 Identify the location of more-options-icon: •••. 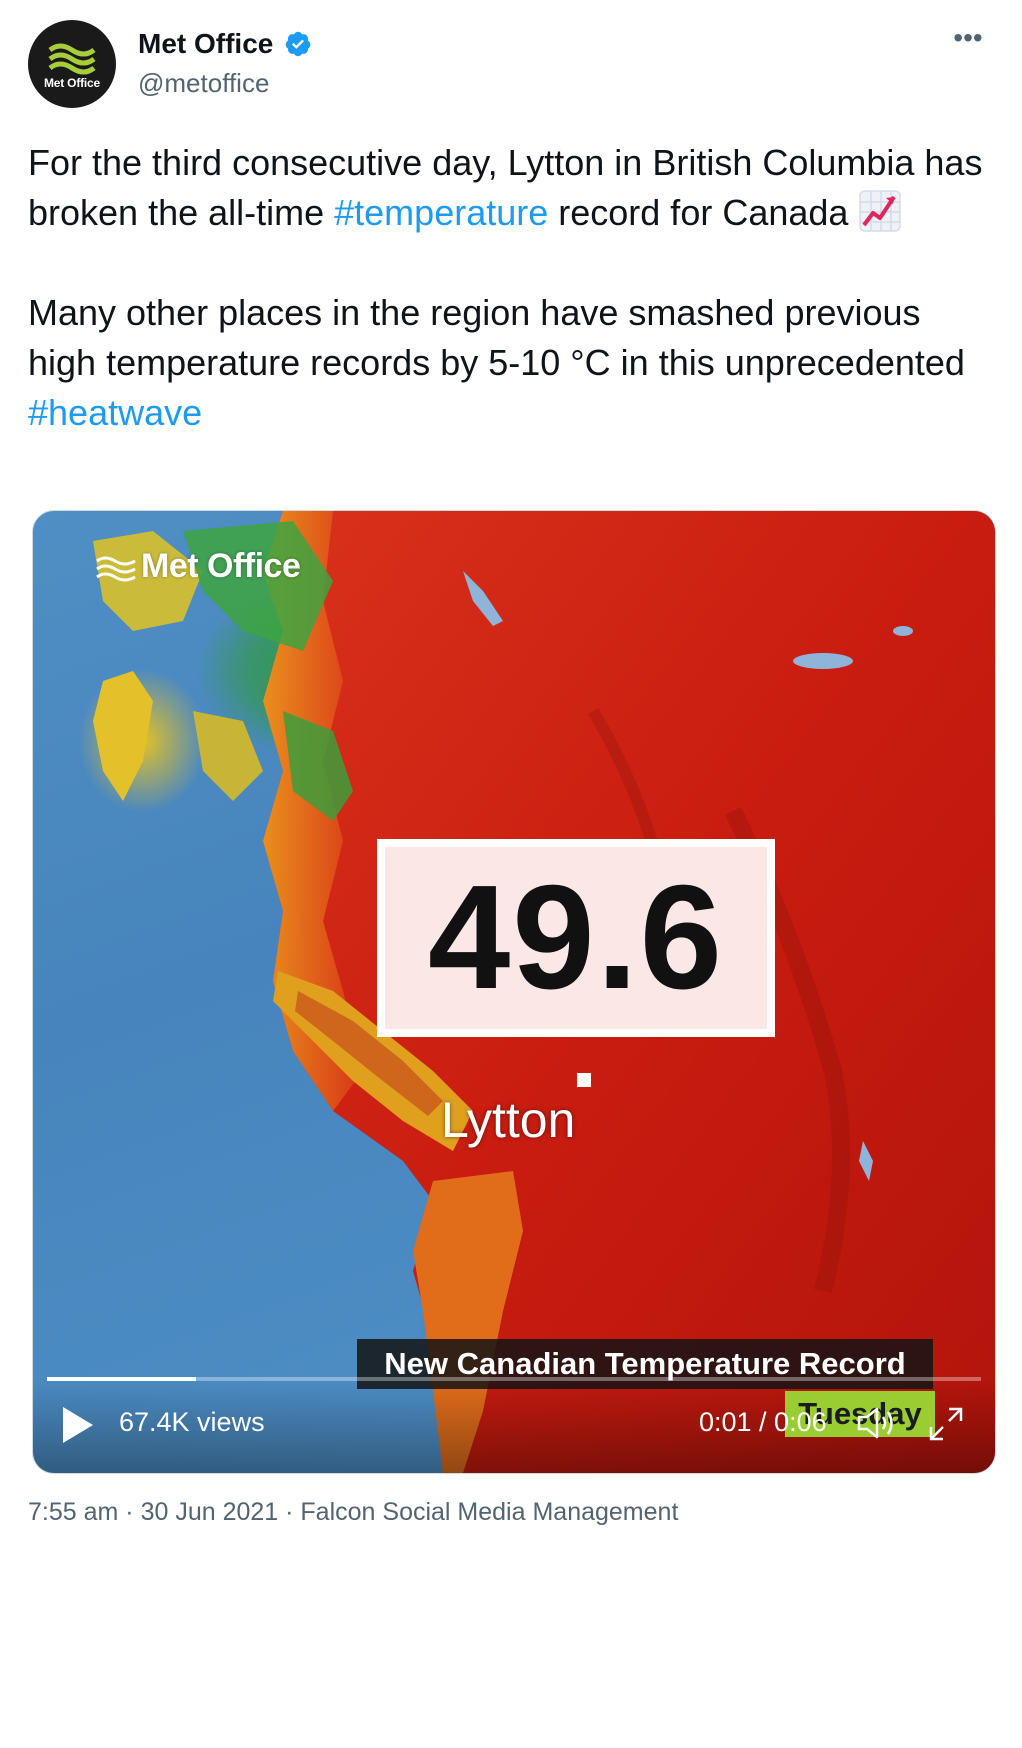
(968, 41).